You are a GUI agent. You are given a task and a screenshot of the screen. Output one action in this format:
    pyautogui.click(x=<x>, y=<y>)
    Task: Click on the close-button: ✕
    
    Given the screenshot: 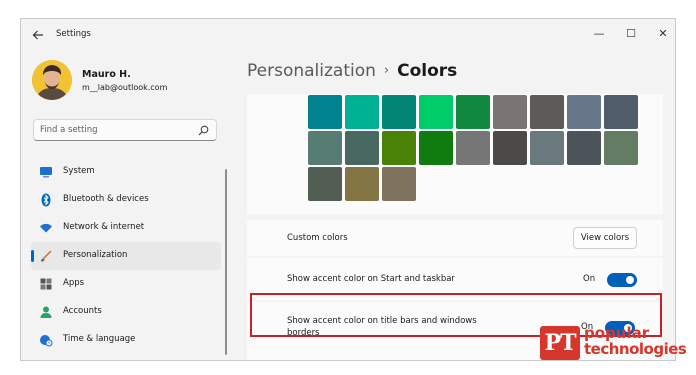 What is the action you would take?
    pyautogui.click(x=663, y=34)
    